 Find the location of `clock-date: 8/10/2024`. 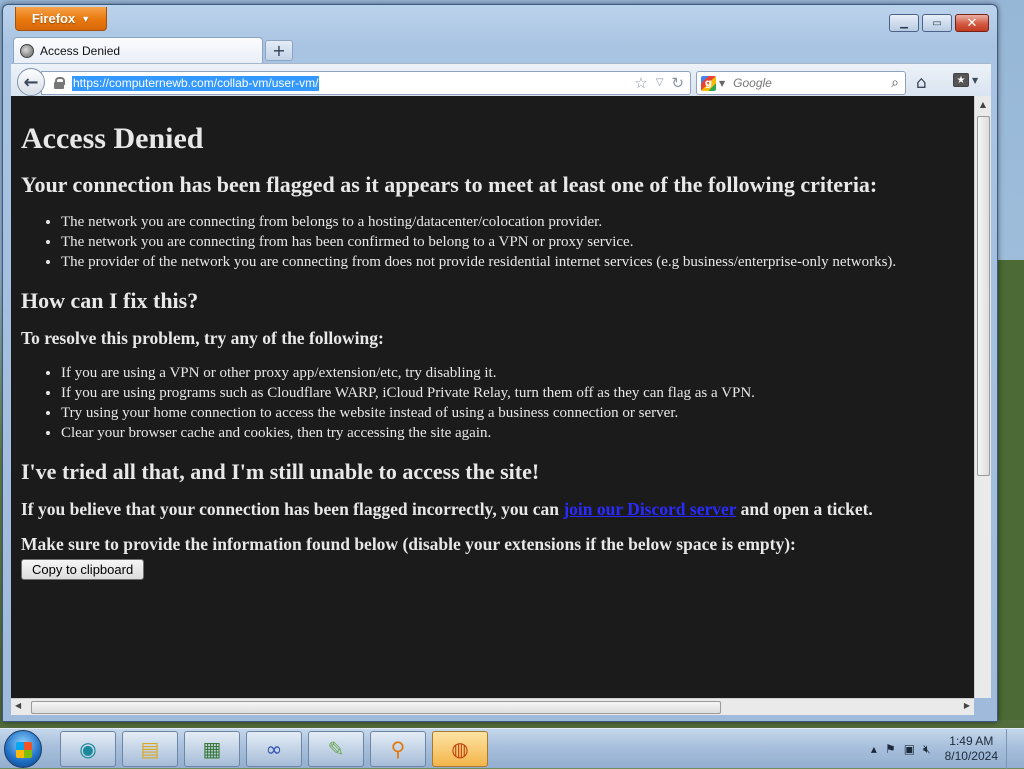

clock-date: 8/10/2024 is located at coordinates (971, 756).